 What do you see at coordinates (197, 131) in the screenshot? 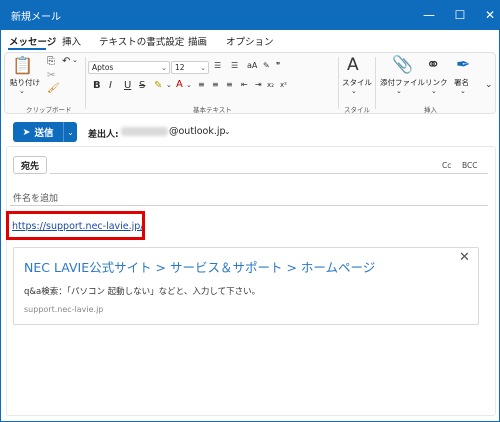
I see `from-address: @outlook.jp` at bounding box center [197, 131].